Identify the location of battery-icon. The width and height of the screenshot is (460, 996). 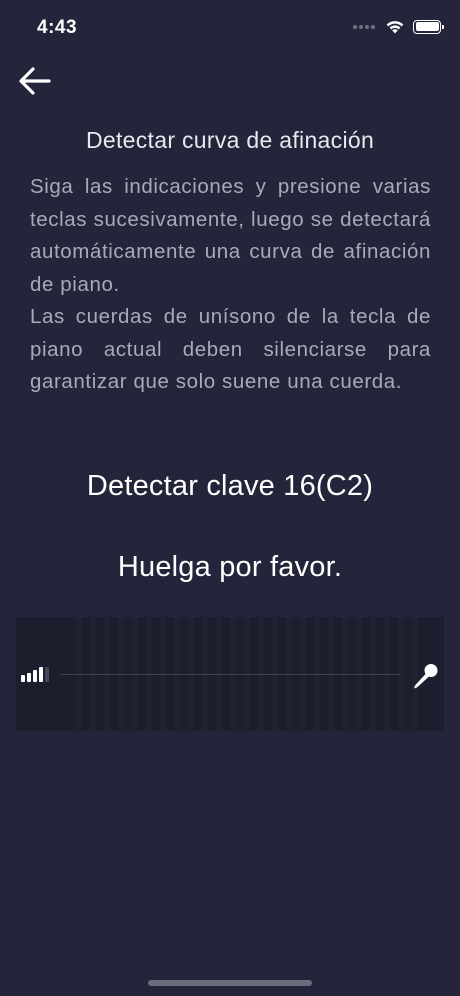
(428, 26).